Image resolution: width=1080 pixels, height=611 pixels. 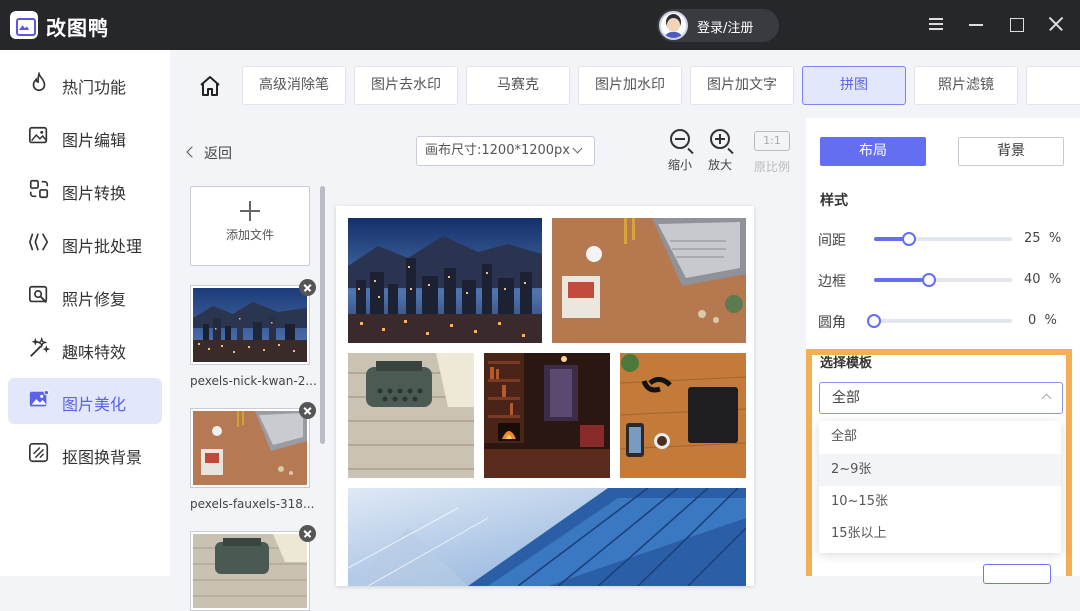 I want to click on app-title: 改图鸭, so click(x=77, y=28).